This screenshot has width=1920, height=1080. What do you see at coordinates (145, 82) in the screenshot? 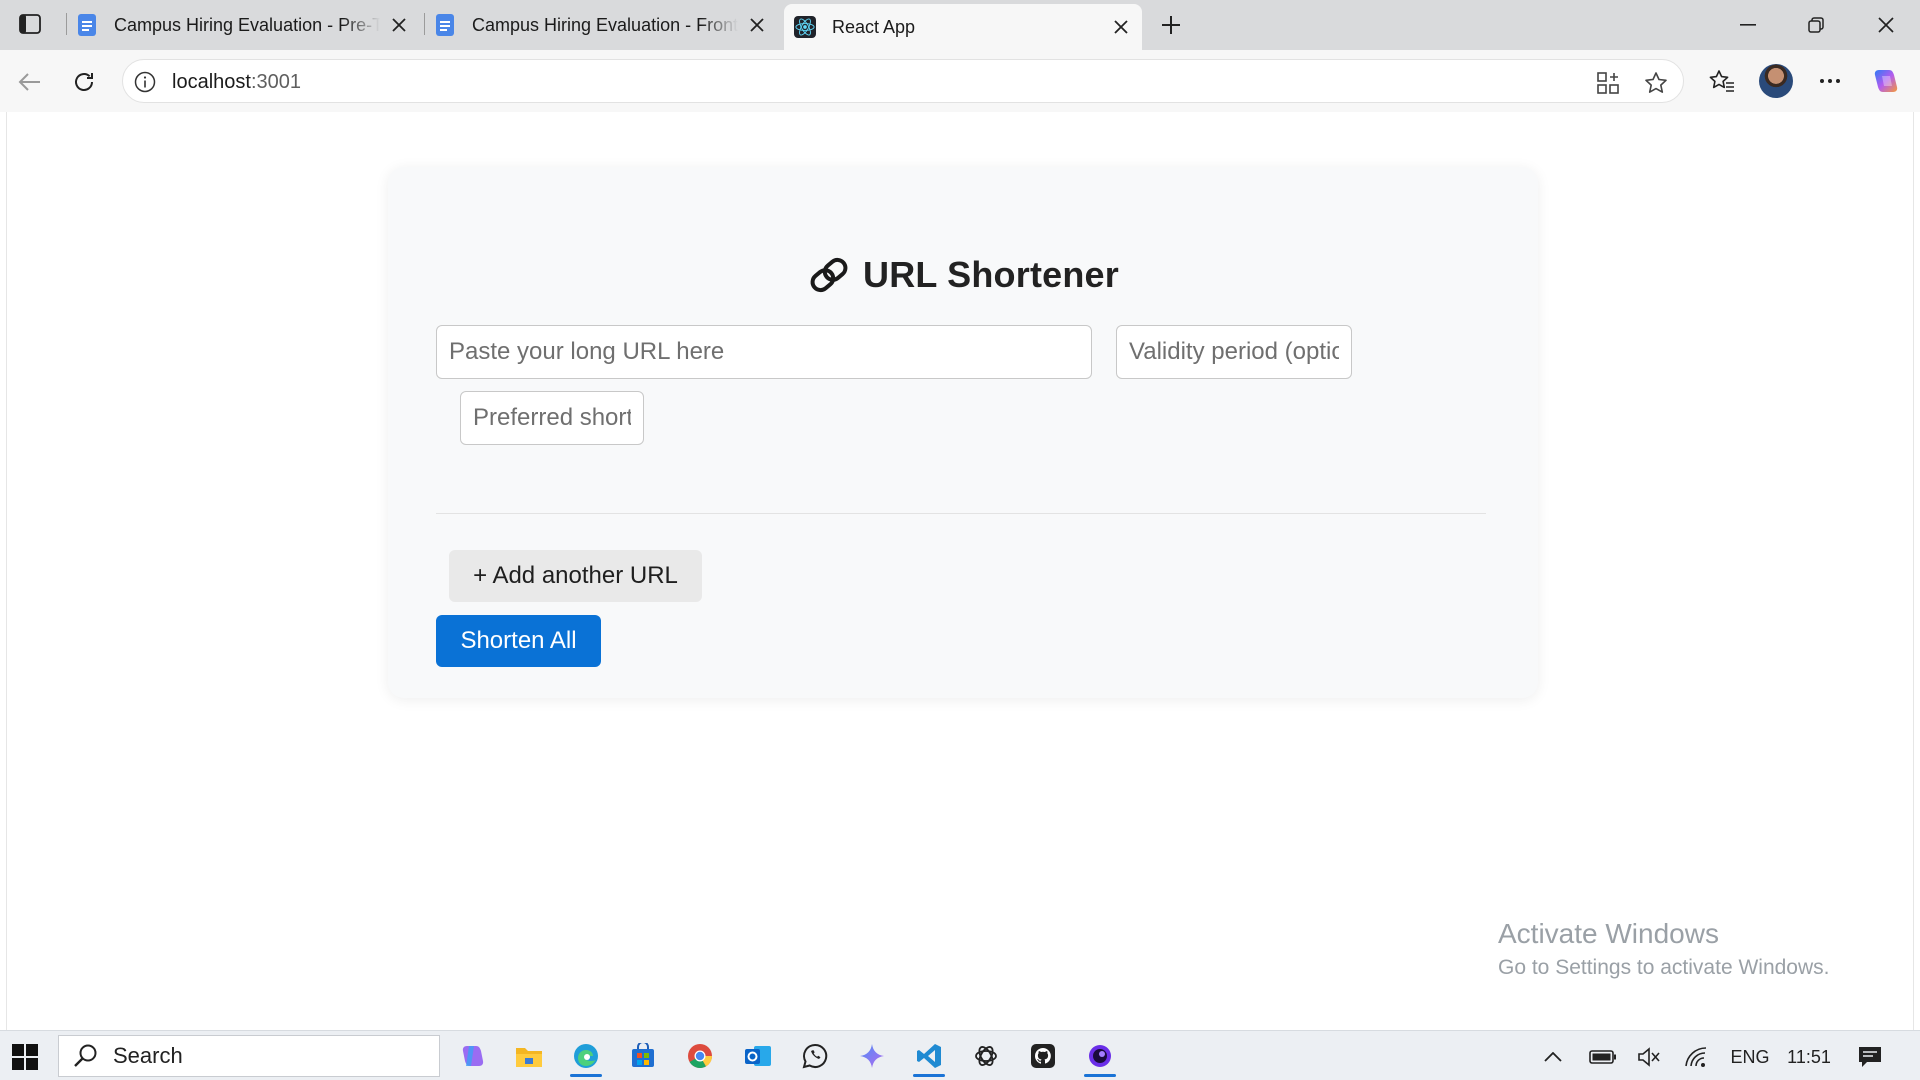
I see `site-info-icon` at bounding box center [145, 82].